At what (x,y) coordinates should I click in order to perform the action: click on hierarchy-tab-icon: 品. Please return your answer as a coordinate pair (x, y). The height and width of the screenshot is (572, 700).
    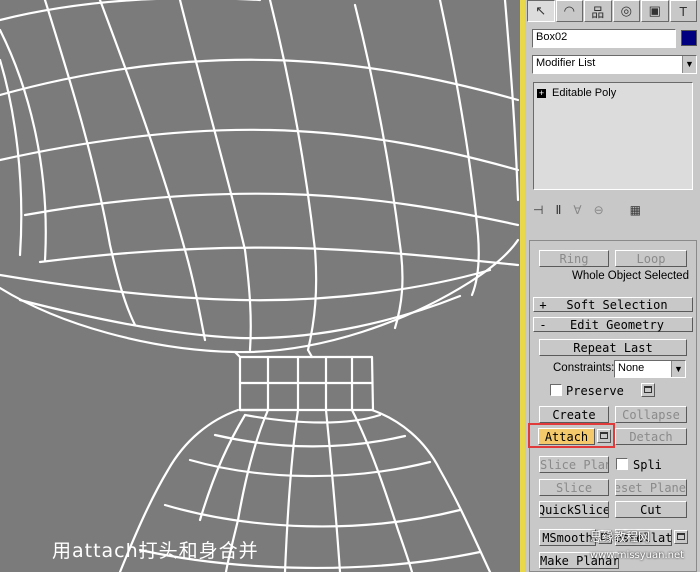
    Looking at the image, I should click on (598, 11).